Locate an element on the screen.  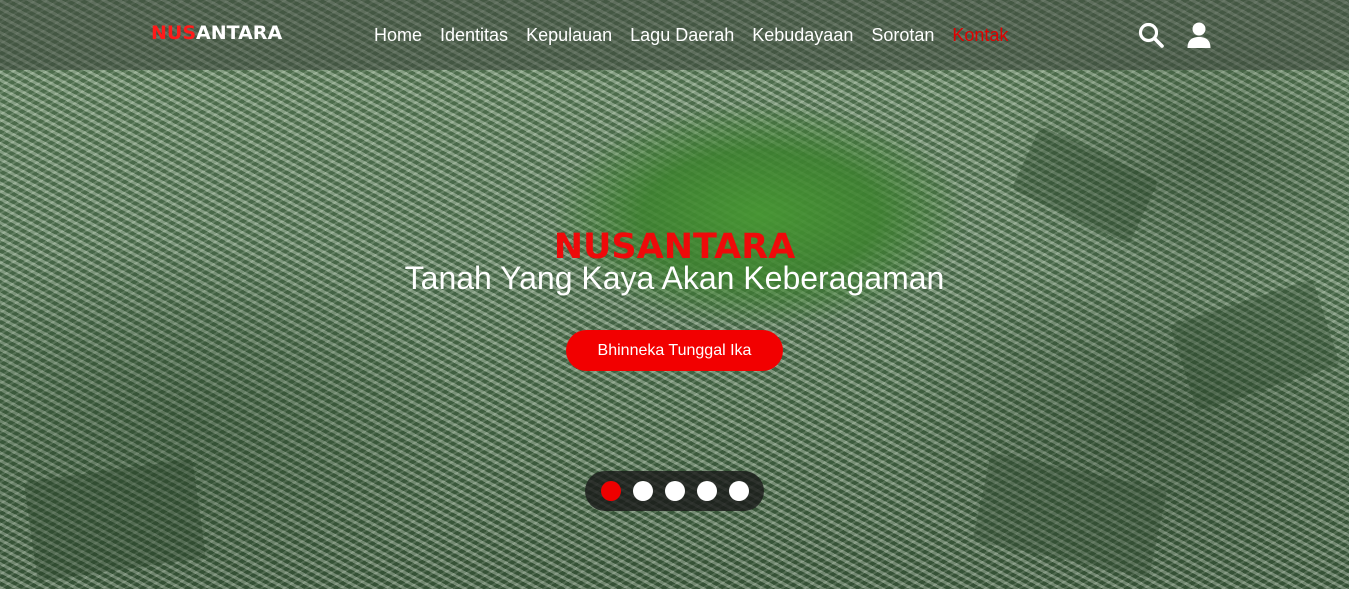
site-logo: NUSANTARA is located at coordinates (216, 33).